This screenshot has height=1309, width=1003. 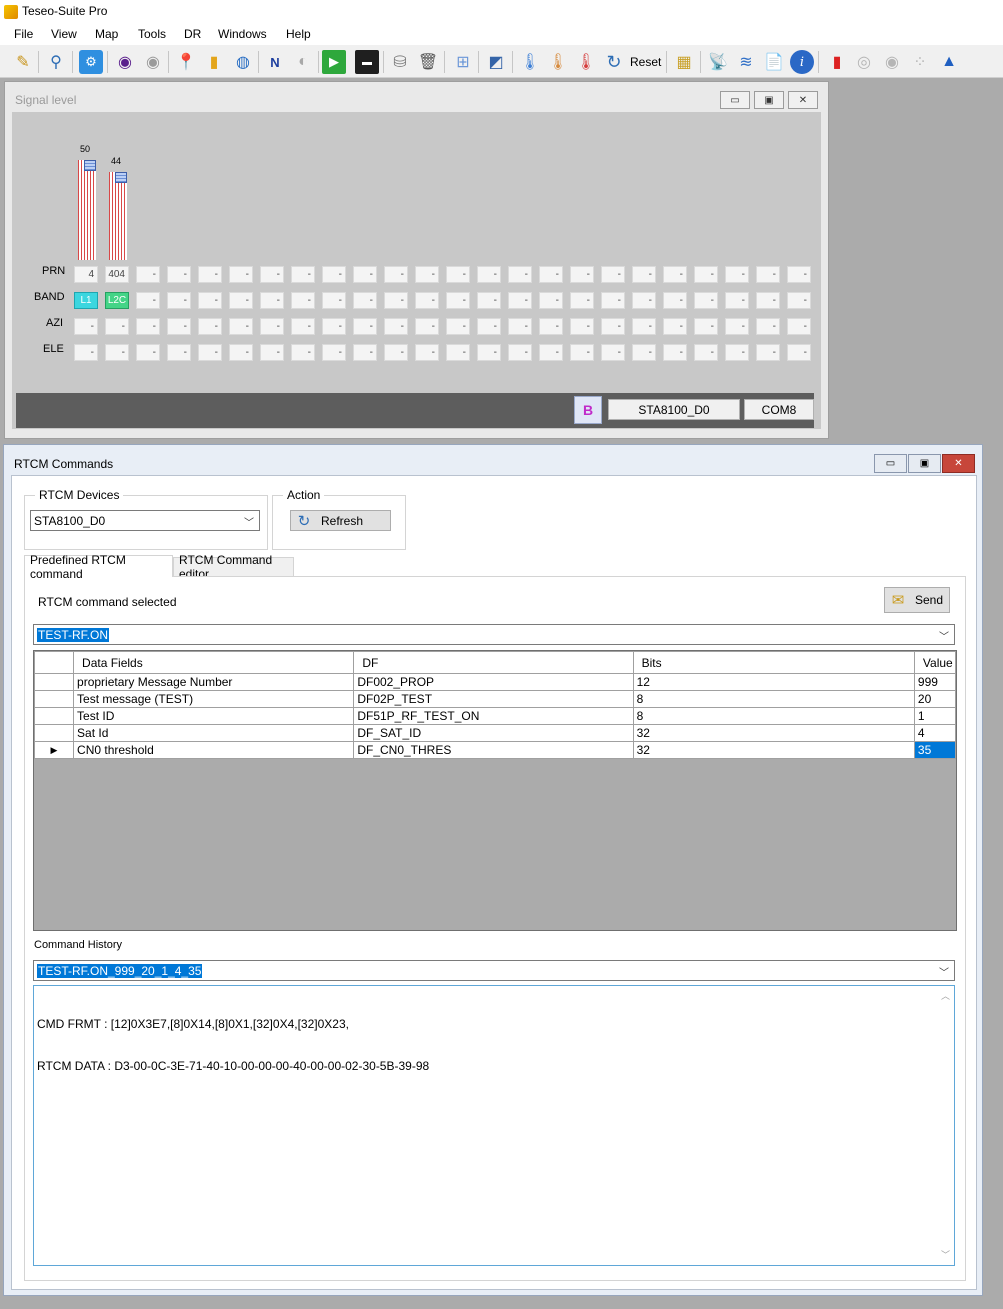 What do you see at coordinates (54, 750) in the screenshot?
I see `current-row-arrow-icon: ▶` at bounding box center [54, 750].